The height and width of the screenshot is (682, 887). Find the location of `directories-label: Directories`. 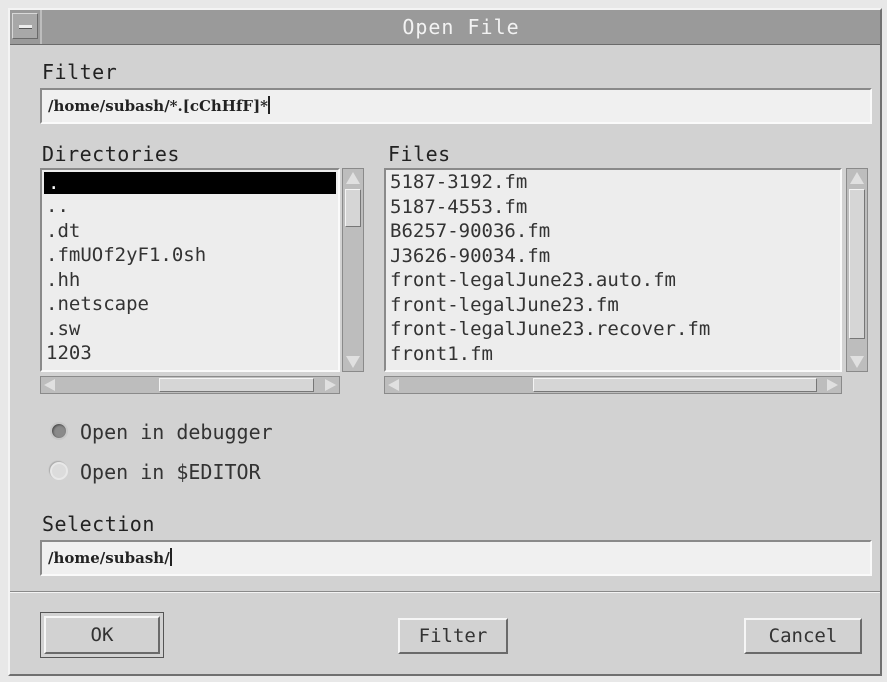

directories-label: Directories is located at coordinates (111, 154).